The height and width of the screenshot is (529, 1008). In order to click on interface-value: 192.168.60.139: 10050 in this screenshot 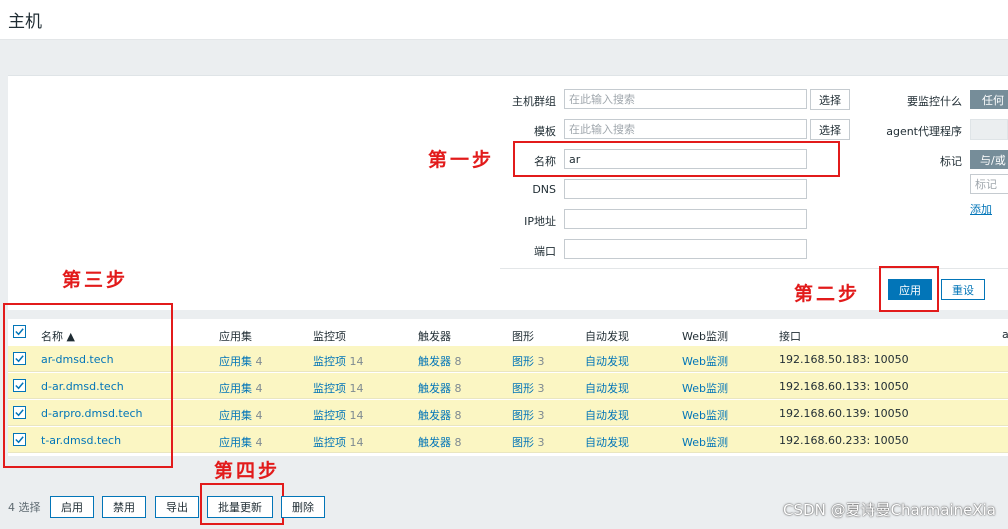, I will do `click(844, 413)`.